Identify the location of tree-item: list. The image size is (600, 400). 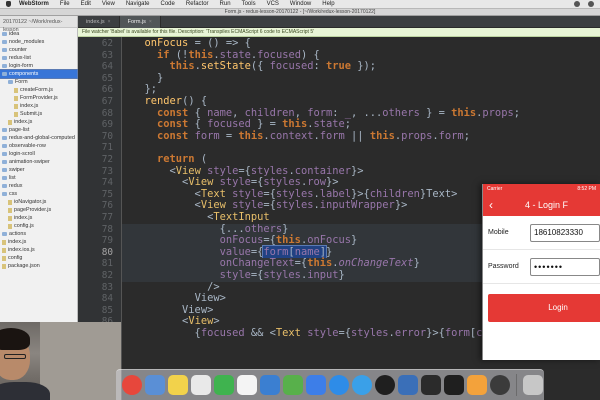
(38, 178).